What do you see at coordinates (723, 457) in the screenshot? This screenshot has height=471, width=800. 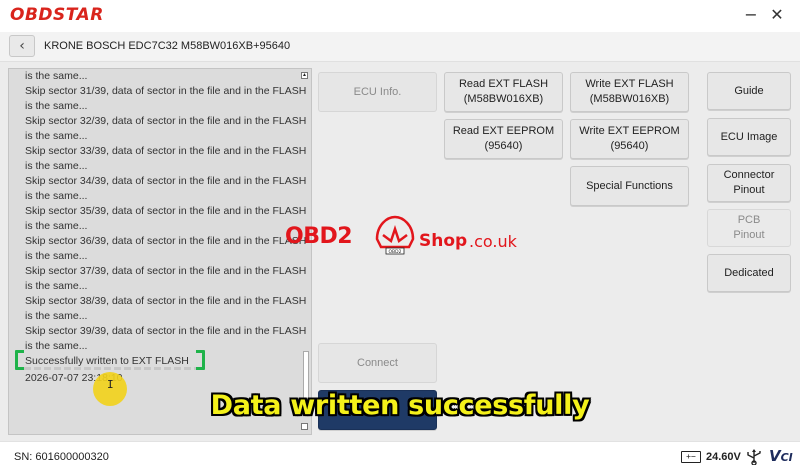 I see `voltage-readout: 24.60V` at bounding box center [723, 457].